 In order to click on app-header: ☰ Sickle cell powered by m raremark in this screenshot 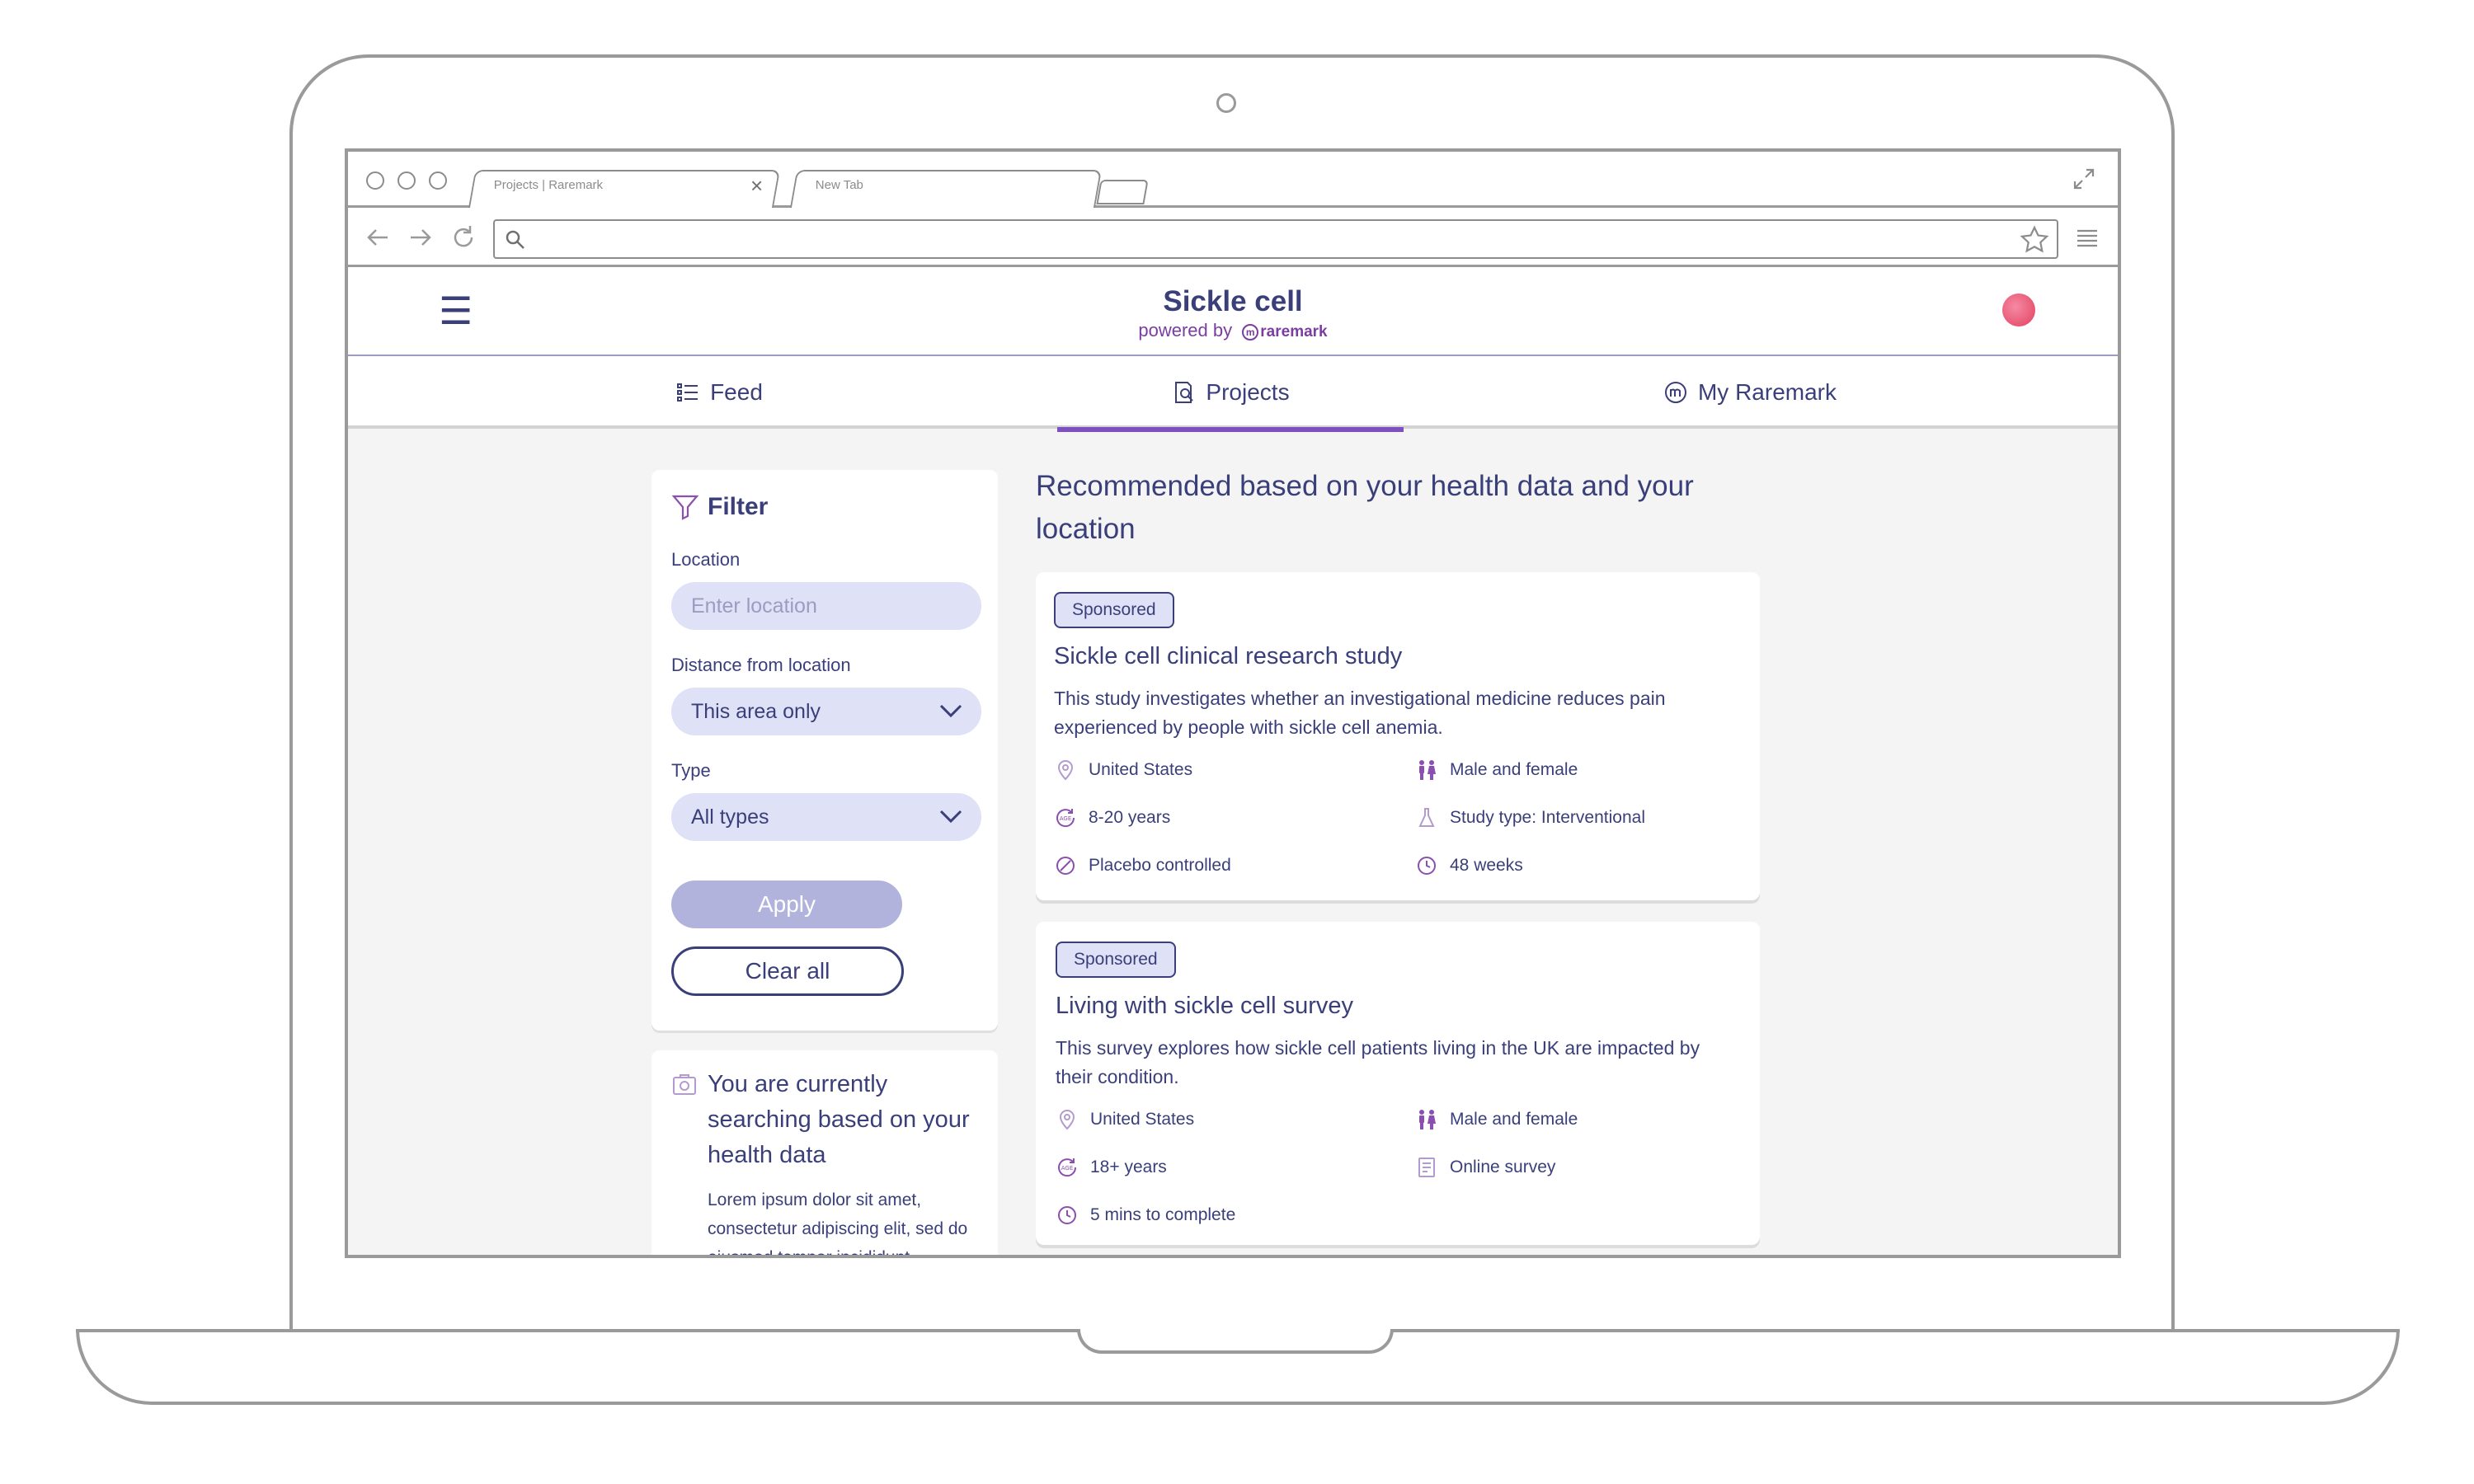, I will do `click(1233, 311)`.